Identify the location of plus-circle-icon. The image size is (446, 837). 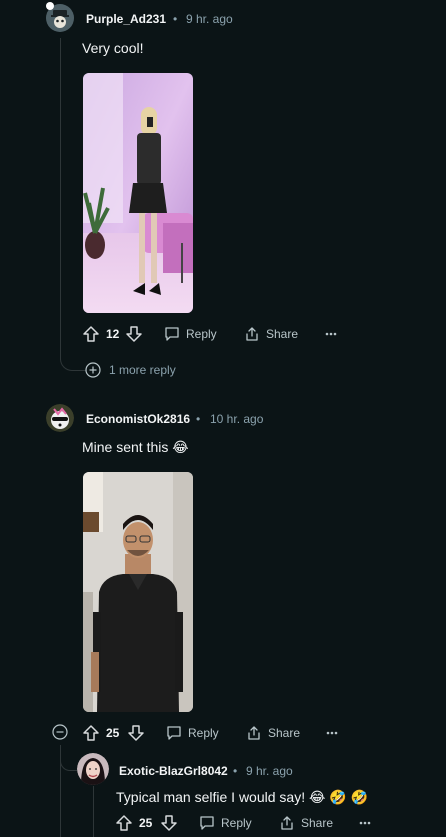
(93, 370).